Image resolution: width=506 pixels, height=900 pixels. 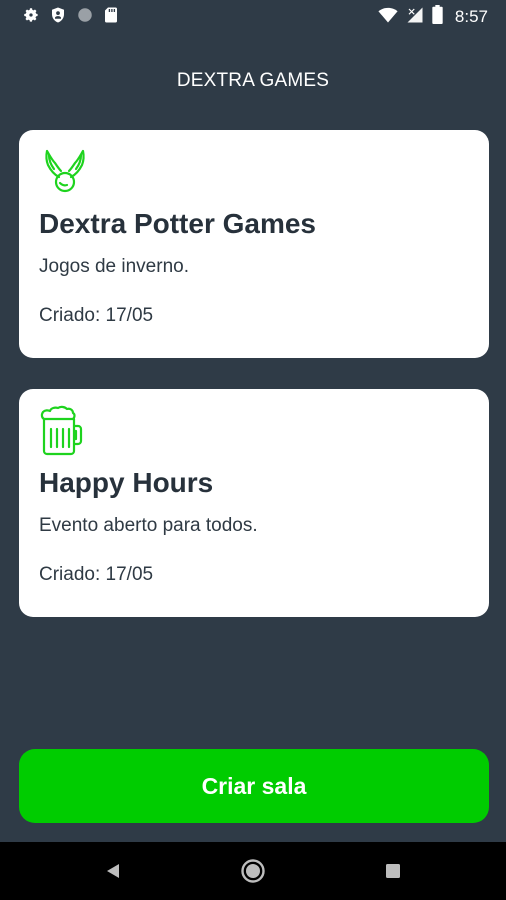 I want to click on wifi-icon, so click(x=388, y=17).